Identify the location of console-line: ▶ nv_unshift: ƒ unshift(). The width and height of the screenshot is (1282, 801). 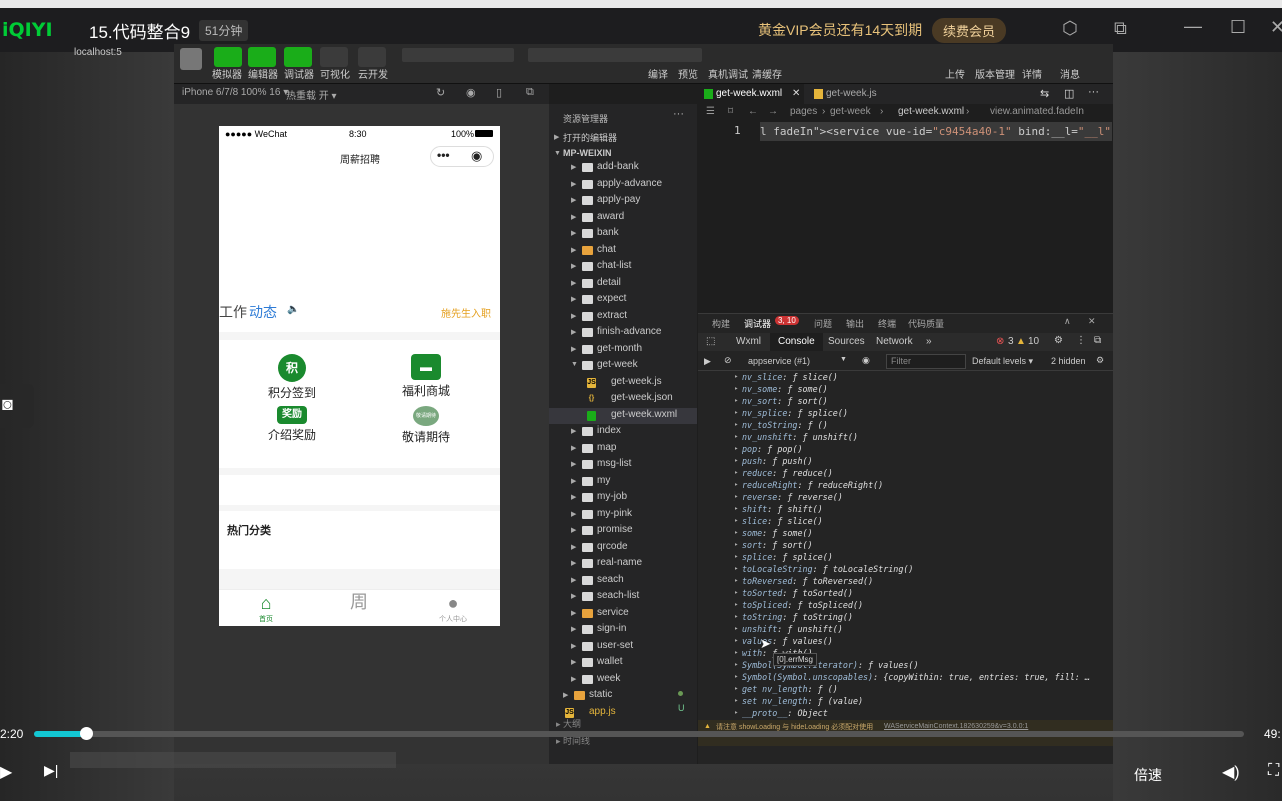
(915, 437).